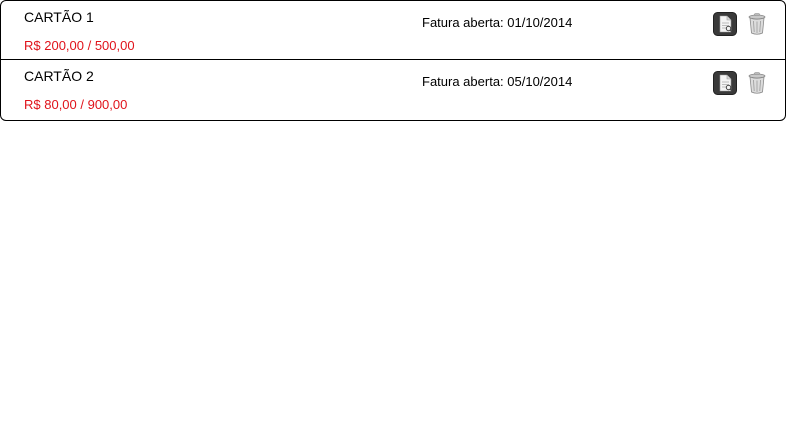 The width and height of the screenshot is (786, 426). Describe the element at coordinates (79, 45) in the screenshot. I see `card-limit: R$ 200,00 / 500,00` at that location.